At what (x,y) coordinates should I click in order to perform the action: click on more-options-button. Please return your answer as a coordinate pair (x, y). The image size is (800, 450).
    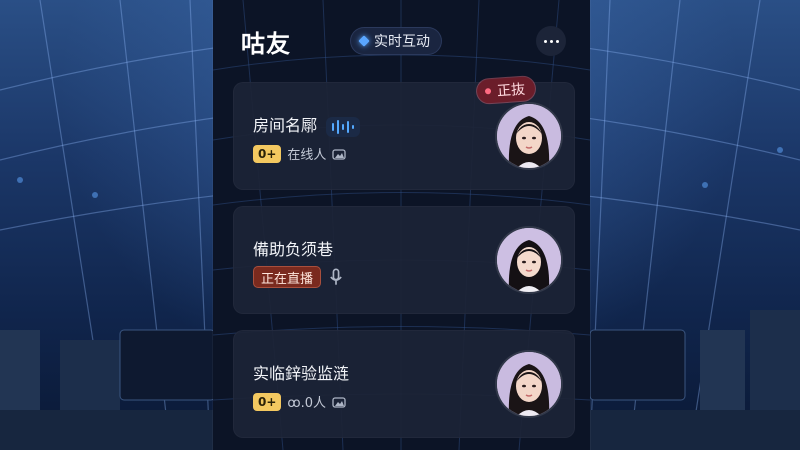
    Looking at the image, I should click on (551, 41).